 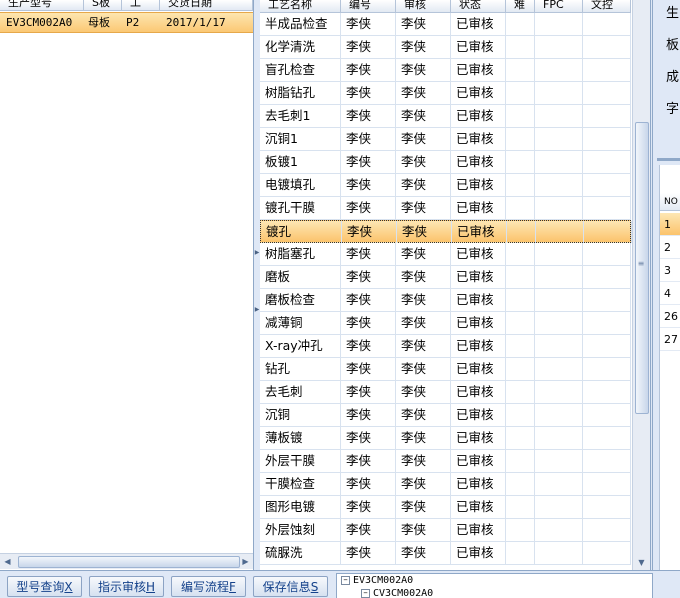 I want to click on process-row: 图形电镀 李侠 李侠 已审核, so click(x=445, y=507).